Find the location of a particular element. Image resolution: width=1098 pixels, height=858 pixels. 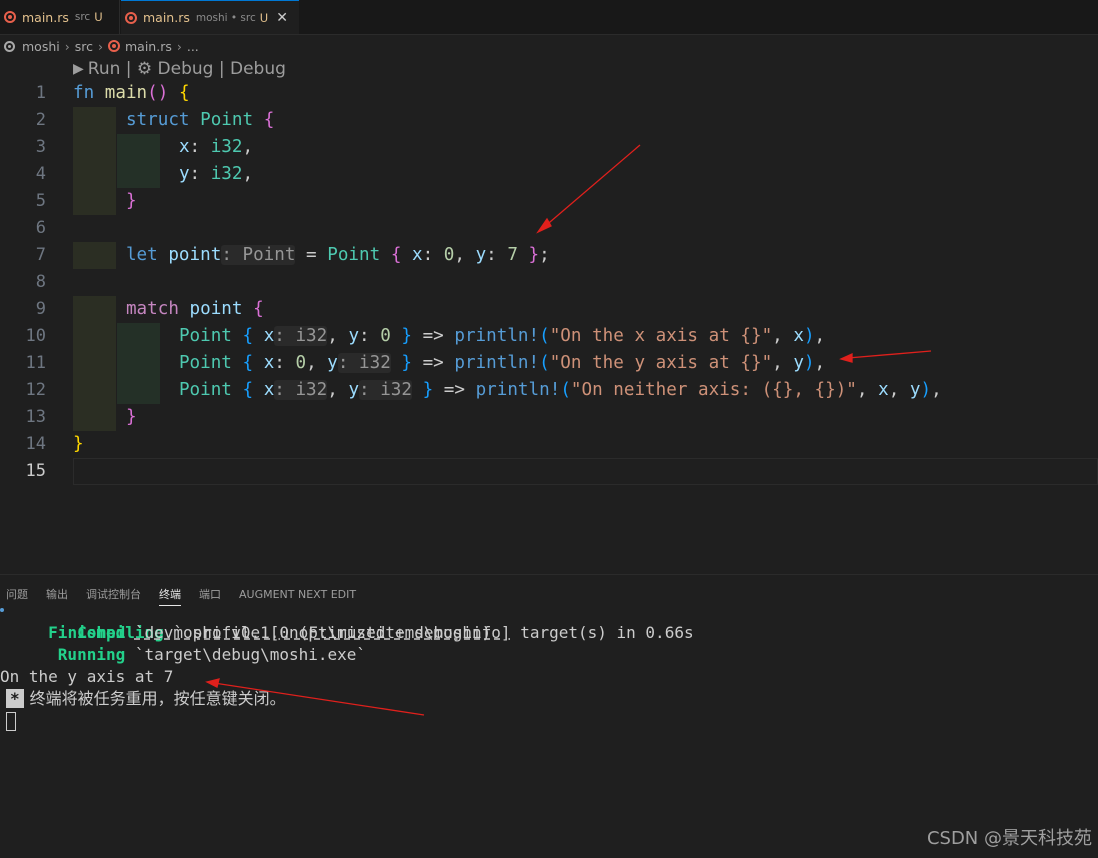

terminal-line: Running `target\debug\moshi.exe` is located at coordinates (183, 655).